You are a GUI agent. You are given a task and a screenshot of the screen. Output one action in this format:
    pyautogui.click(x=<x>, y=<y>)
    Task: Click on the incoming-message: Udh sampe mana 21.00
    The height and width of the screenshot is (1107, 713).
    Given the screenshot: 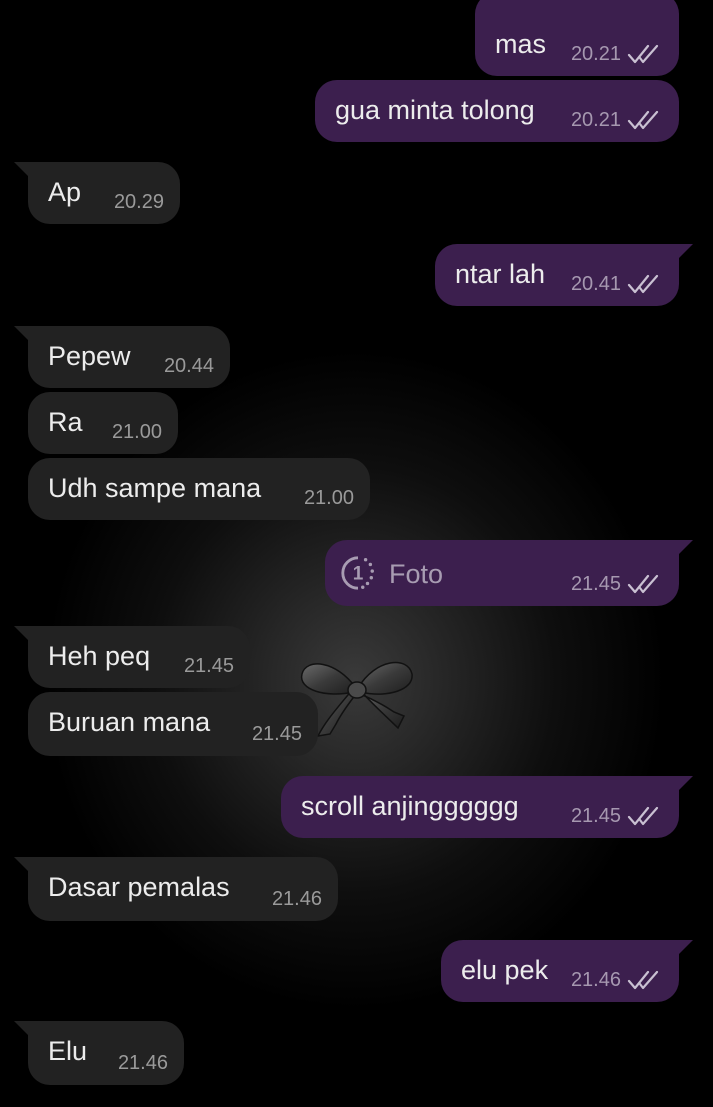 What is the action you would take?
    pyautogui.click(x=199, y=489)
    